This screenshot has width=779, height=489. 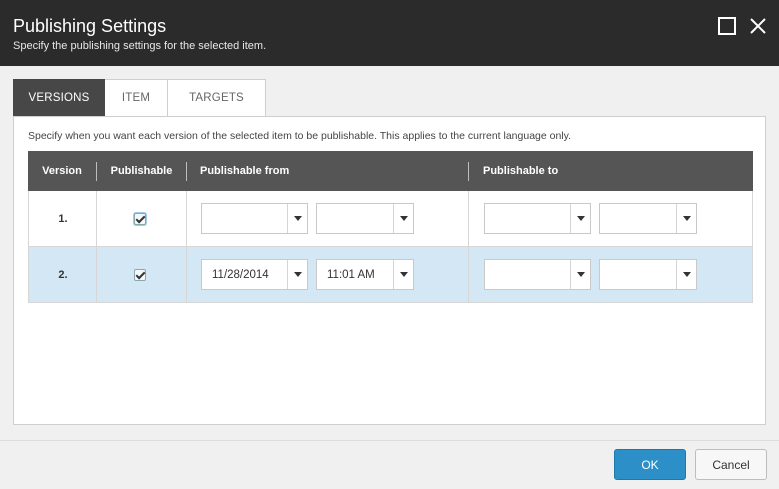 What do you see at coordinates (365, 218) in the screenshot?
I see `publishable-from-time-dropdown` at bounding box center [365, 218].